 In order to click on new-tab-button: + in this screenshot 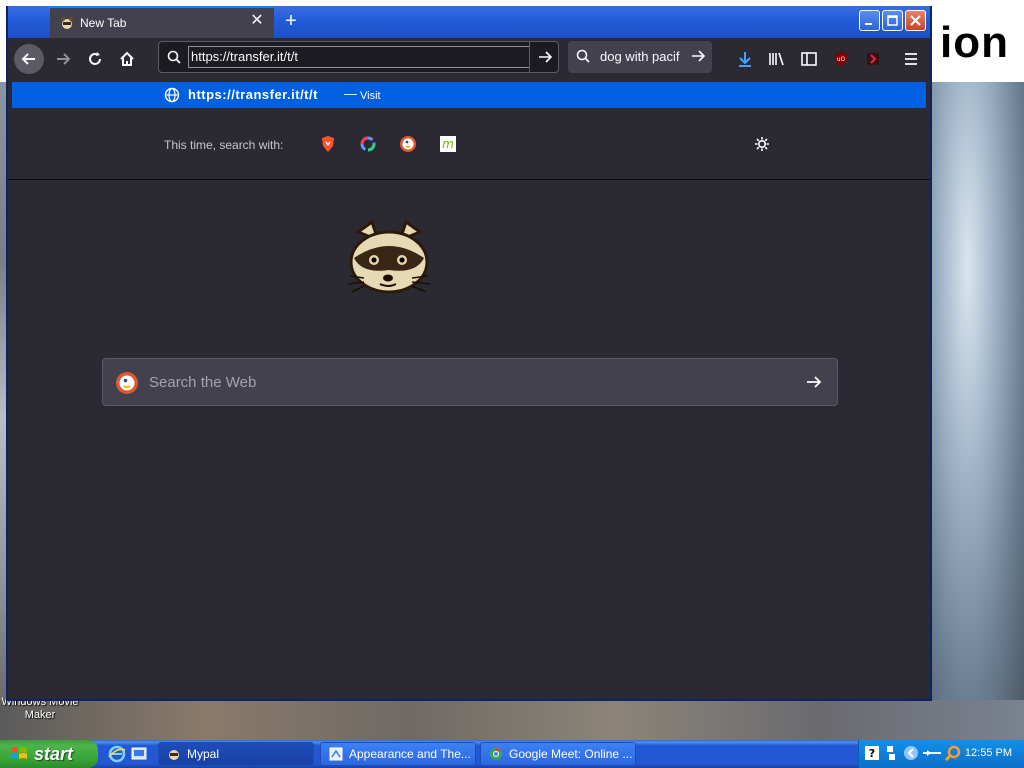, I will do `click(291, 21)`.